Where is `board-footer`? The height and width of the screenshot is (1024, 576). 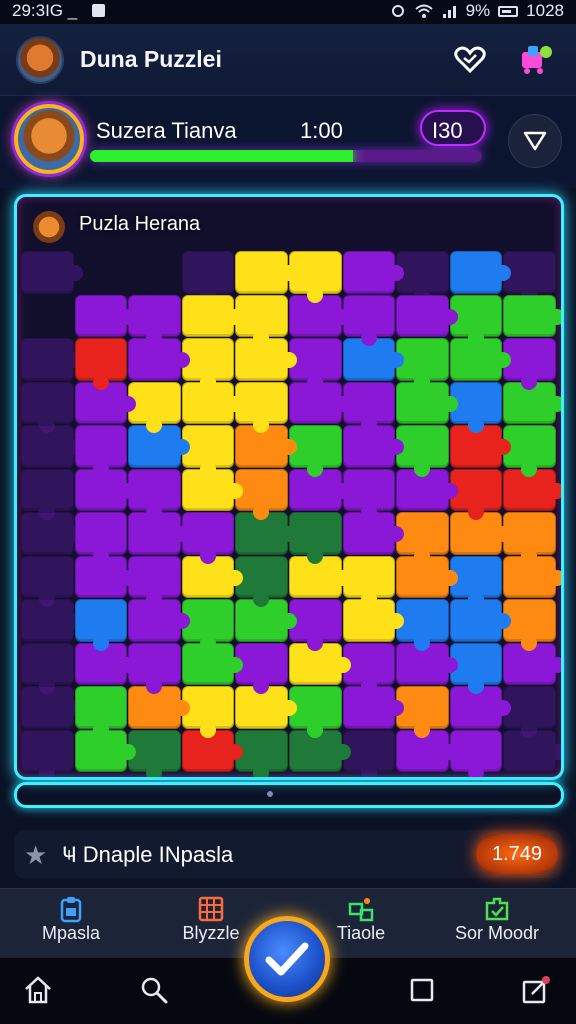 board-footer is located at coordinates (289, 795).